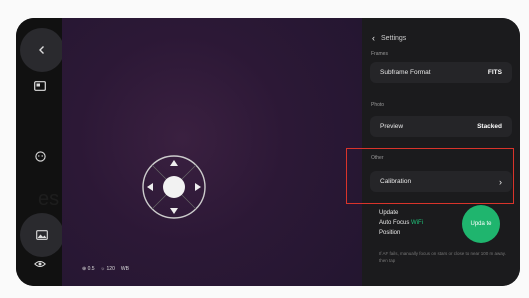 The image size is (529, 298). I want to click on update-info: Update Auto Focus WiFi Position, so click(401, 223).